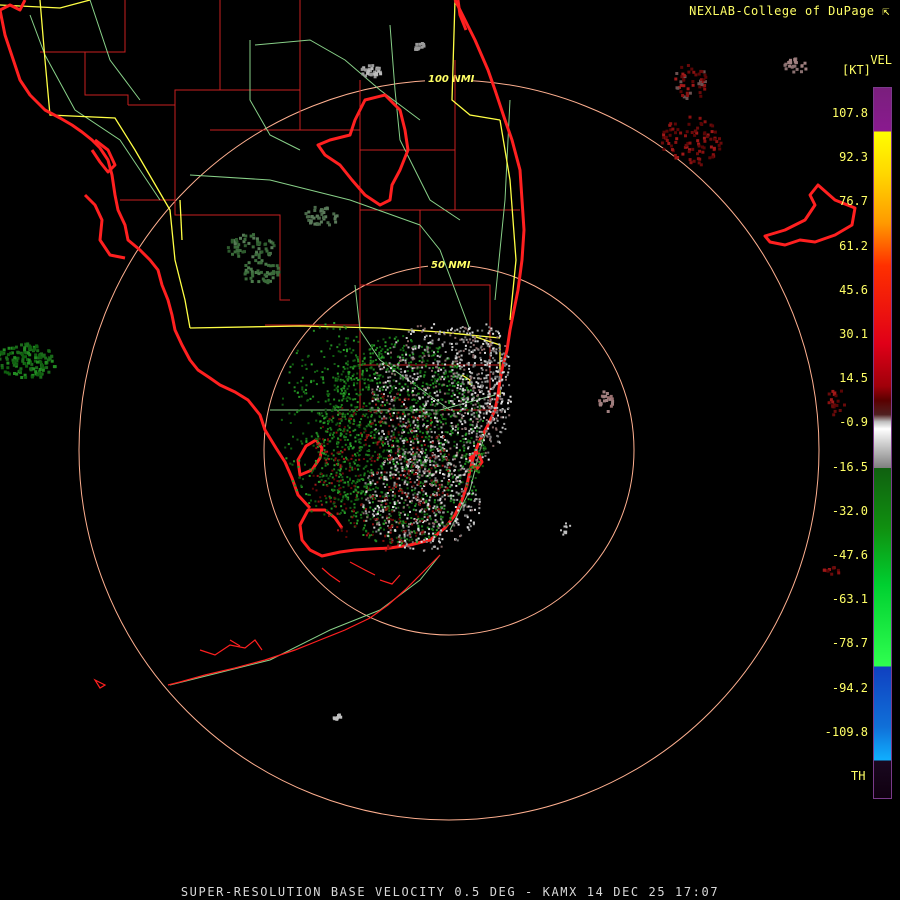 This screenshot has height=900, width=900. I want to click on legend-tick-6: 14.5, so click(853, 378).